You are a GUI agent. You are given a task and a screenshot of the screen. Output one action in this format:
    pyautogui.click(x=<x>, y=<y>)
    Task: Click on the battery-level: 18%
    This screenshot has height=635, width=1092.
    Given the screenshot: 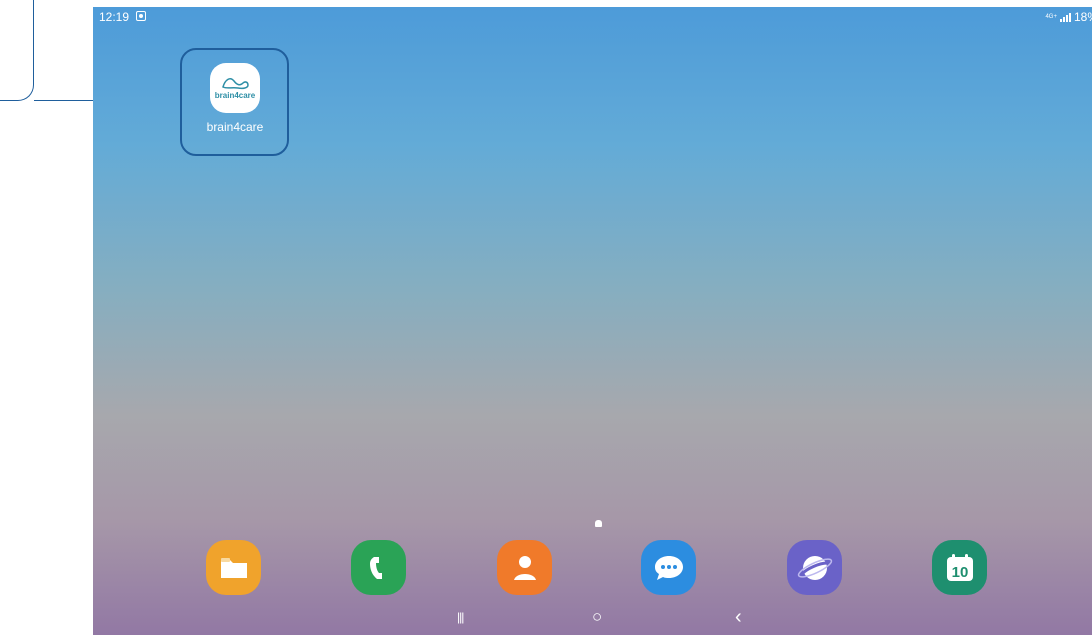 What is the action you would take?
    pyautogui.click(x=1082, y=17)
    